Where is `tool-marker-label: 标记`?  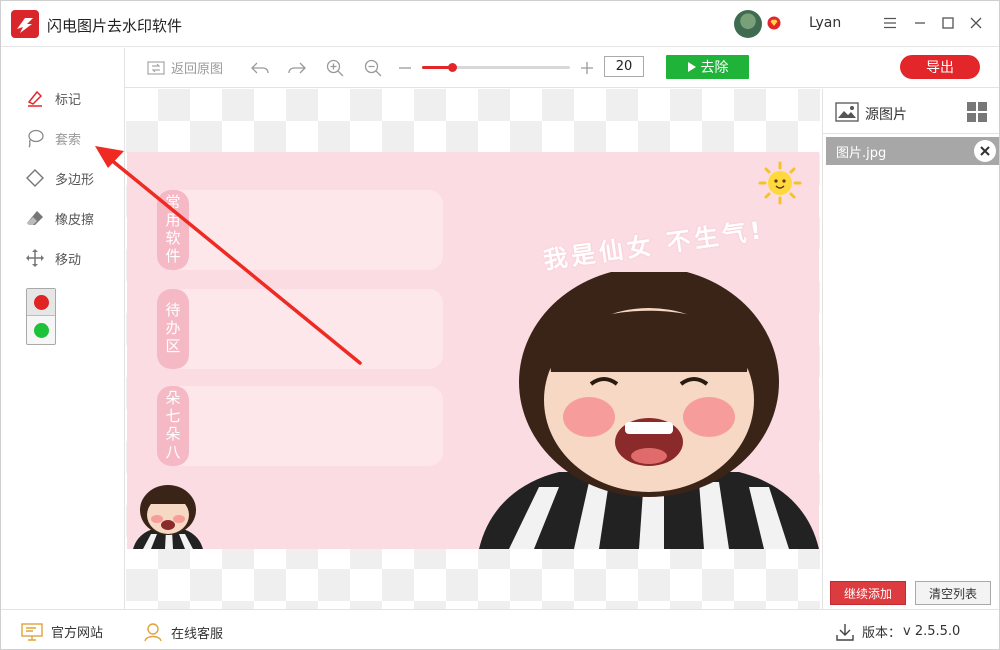 tool-marker-label: 标记 is located at coordinates (68, 100).